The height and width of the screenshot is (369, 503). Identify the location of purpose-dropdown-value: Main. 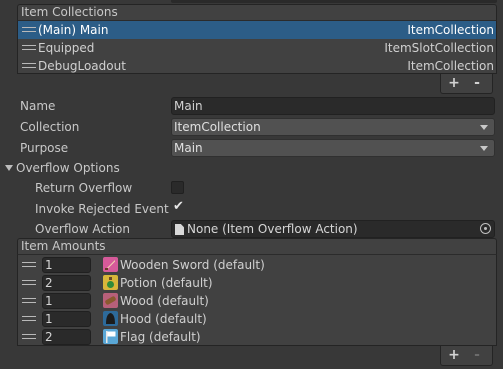
(188, 148).